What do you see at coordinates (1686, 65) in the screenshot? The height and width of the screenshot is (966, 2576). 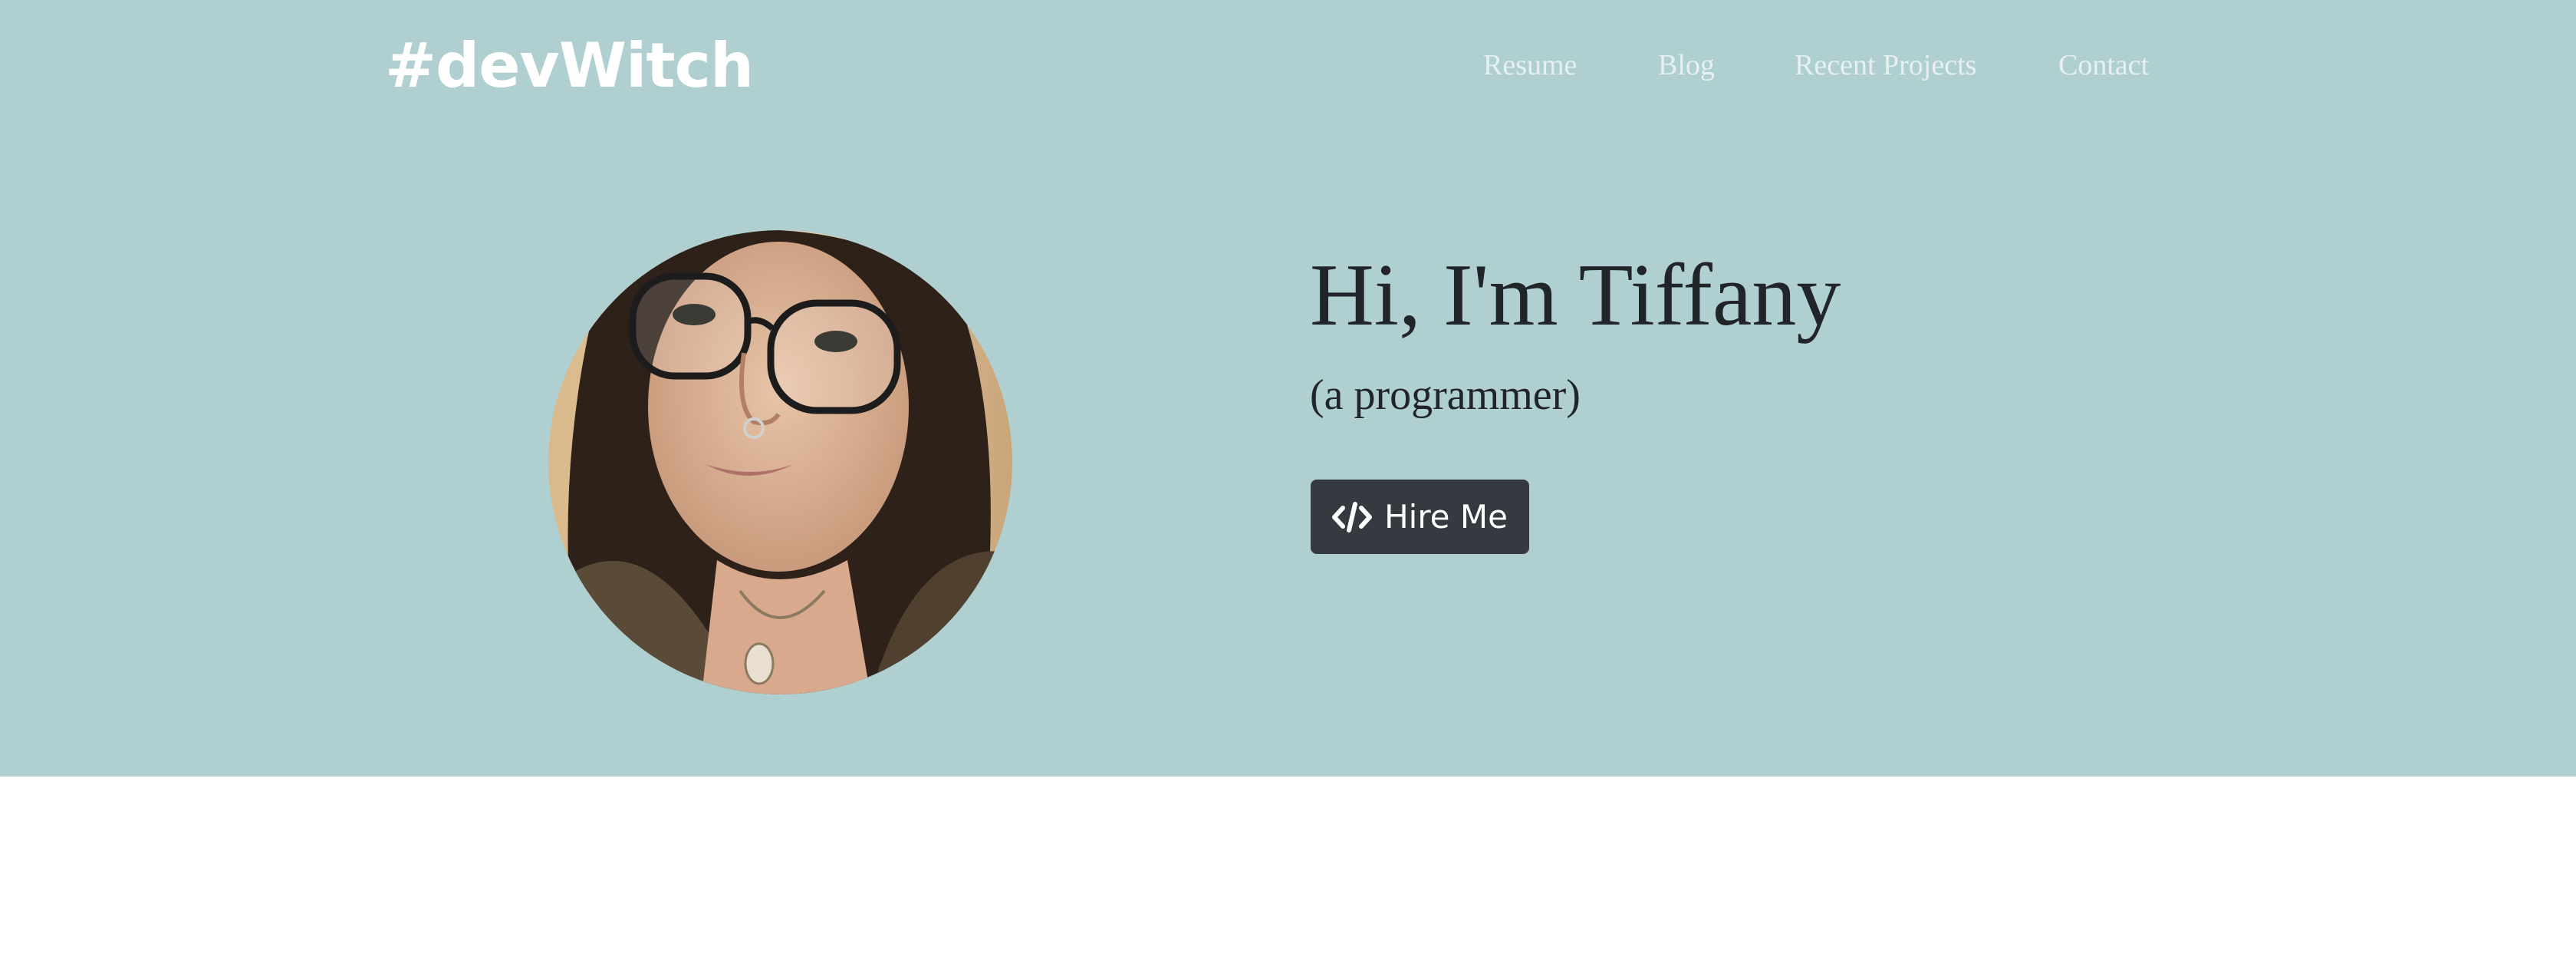 I see `nav-blog: Blog` at bounding box center [1686, 65].